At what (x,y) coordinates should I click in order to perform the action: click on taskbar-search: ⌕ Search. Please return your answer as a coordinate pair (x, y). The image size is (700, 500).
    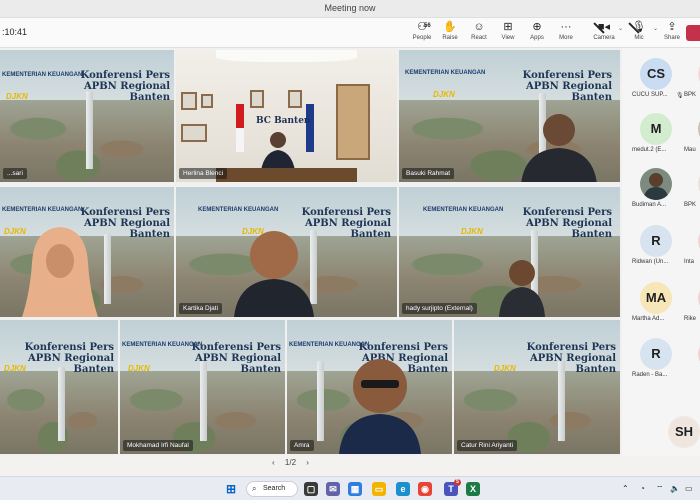
    Looking at the image, I should click on (272, 489).